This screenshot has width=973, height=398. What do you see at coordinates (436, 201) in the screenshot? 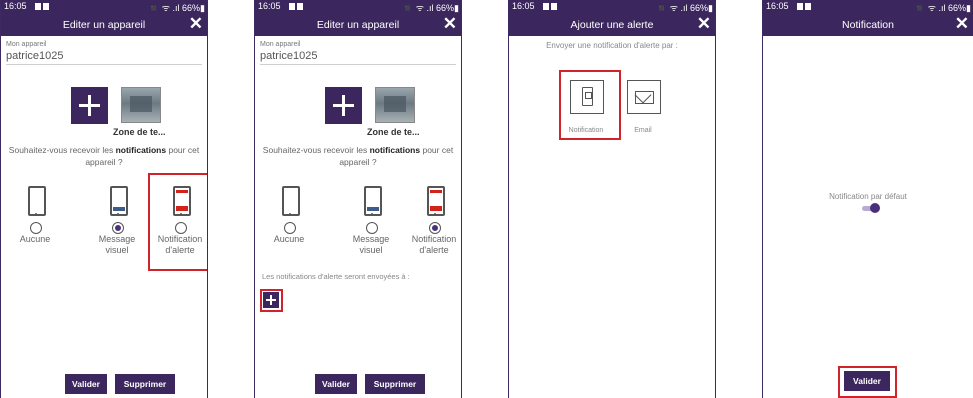
I see `phone-alert-icon` at bounding box center [436, 201].